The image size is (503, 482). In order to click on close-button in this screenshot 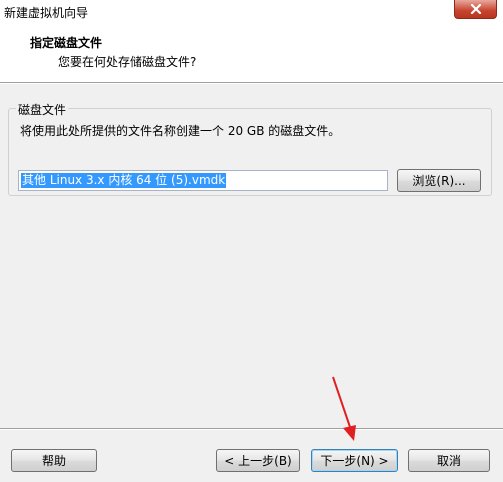, I will do `click(475, 9)`.